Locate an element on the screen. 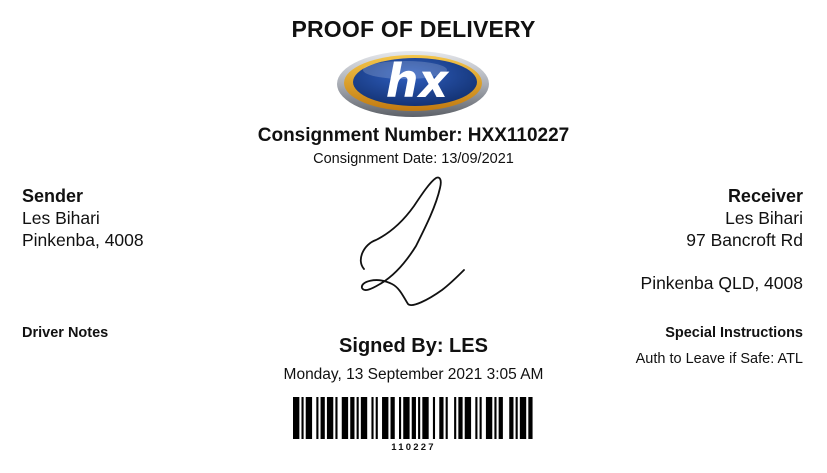 Image resolution: width=827 pixels, height=473 pixels. hx-logo: hx is located at coordinates (413, 84).